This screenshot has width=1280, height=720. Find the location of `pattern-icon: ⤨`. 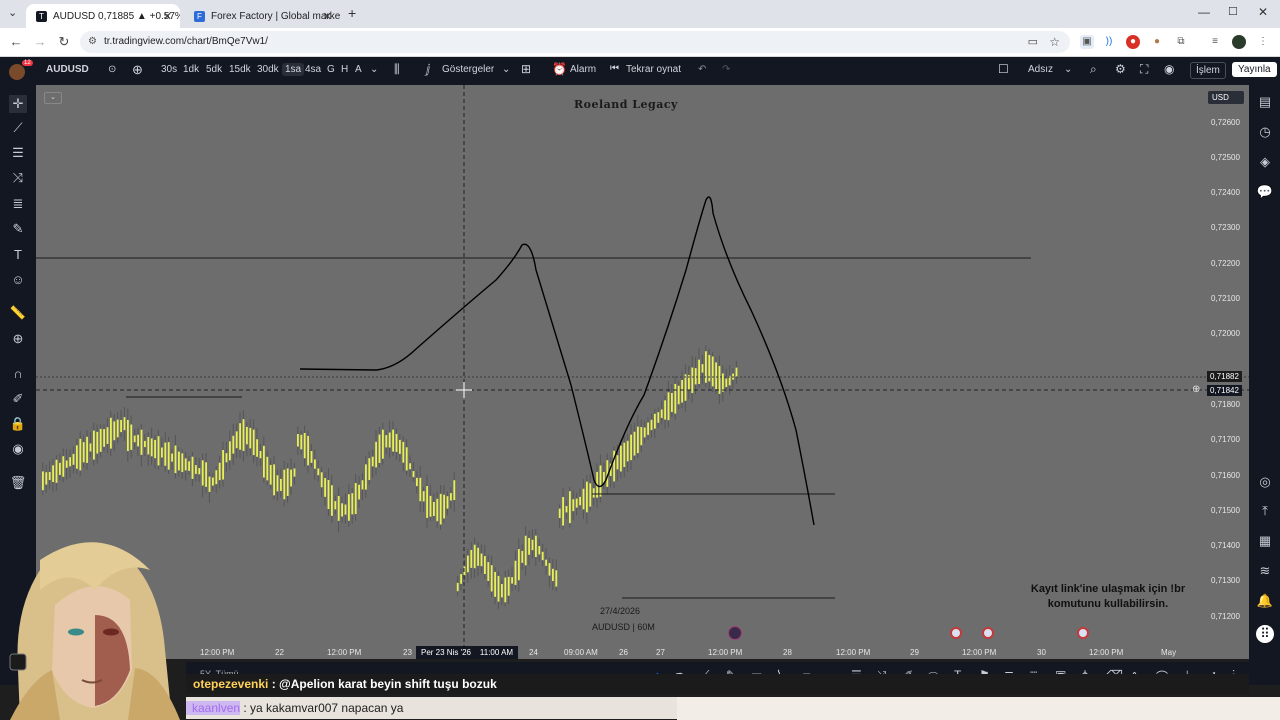

pattern-icon: ⤨ is located at coordinates (18, 178).